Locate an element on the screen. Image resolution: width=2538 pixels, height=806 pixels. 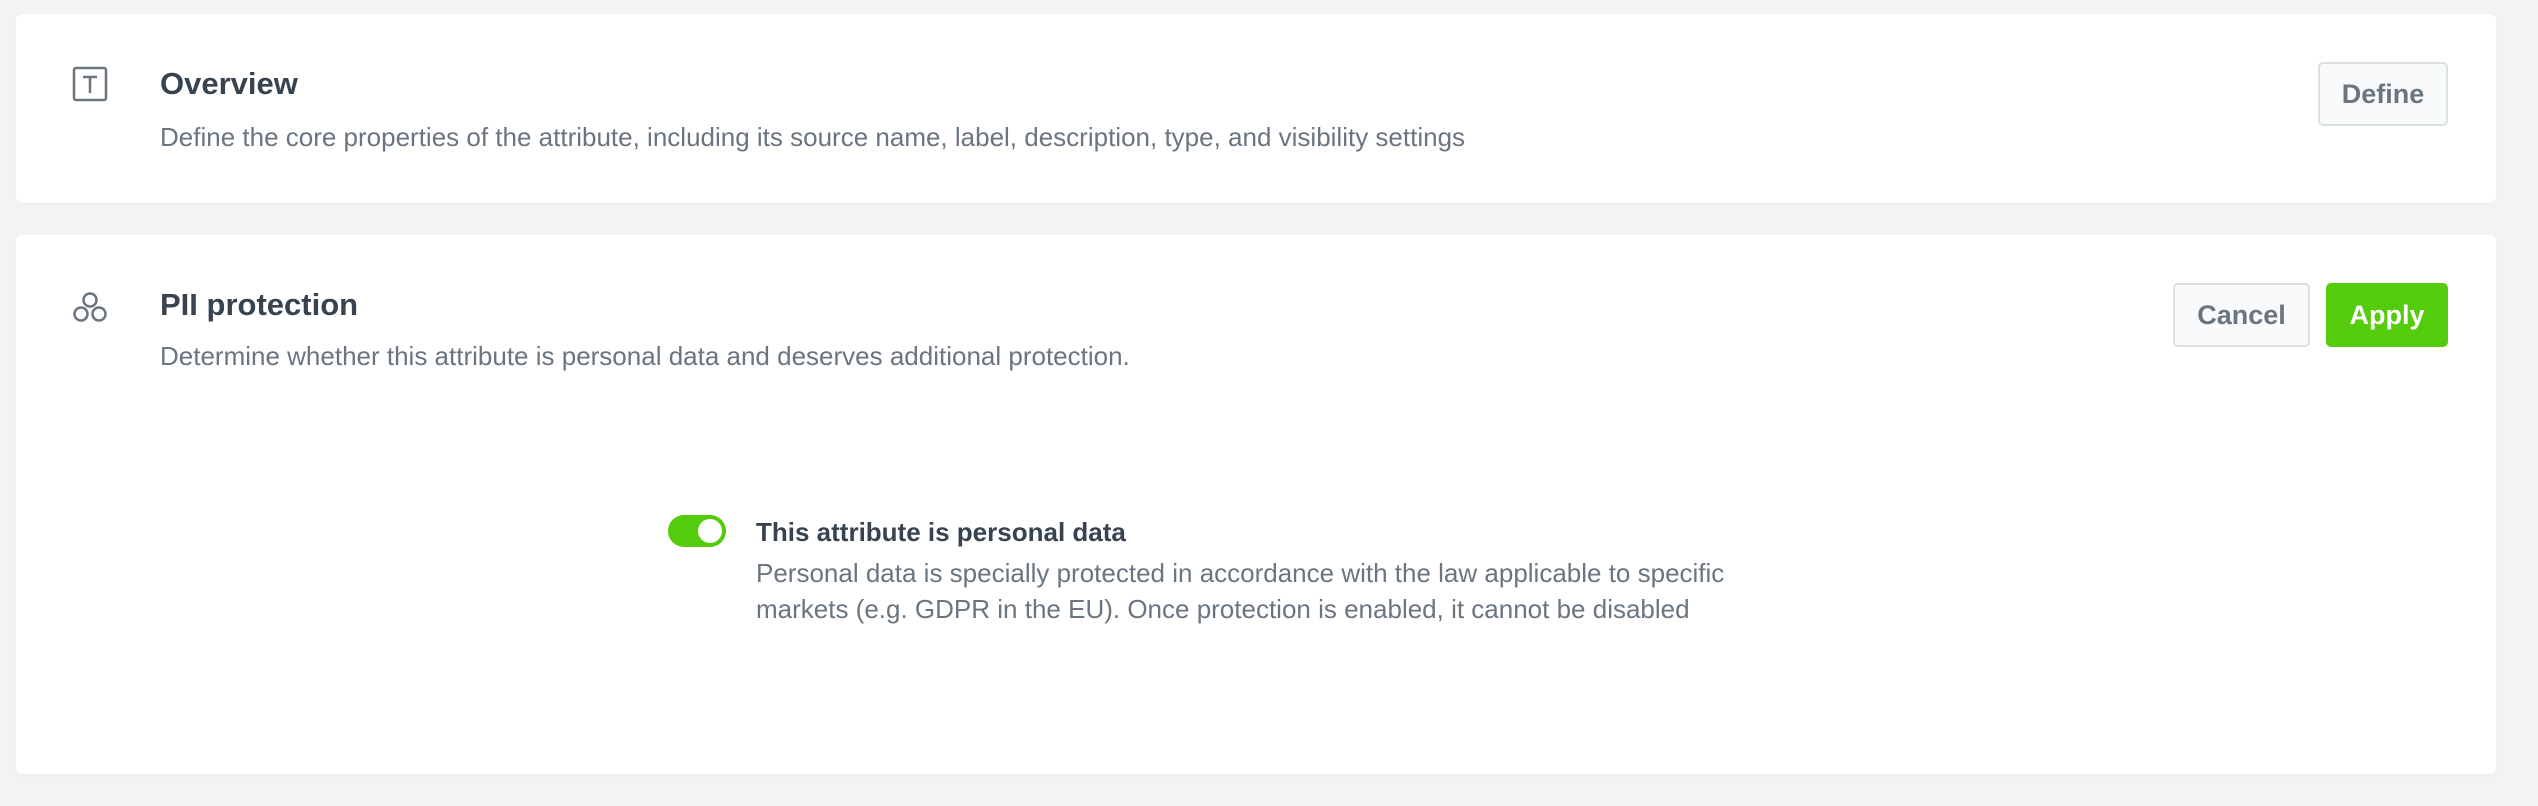
pii-title: PII protection is located at coordinates (259, 304).